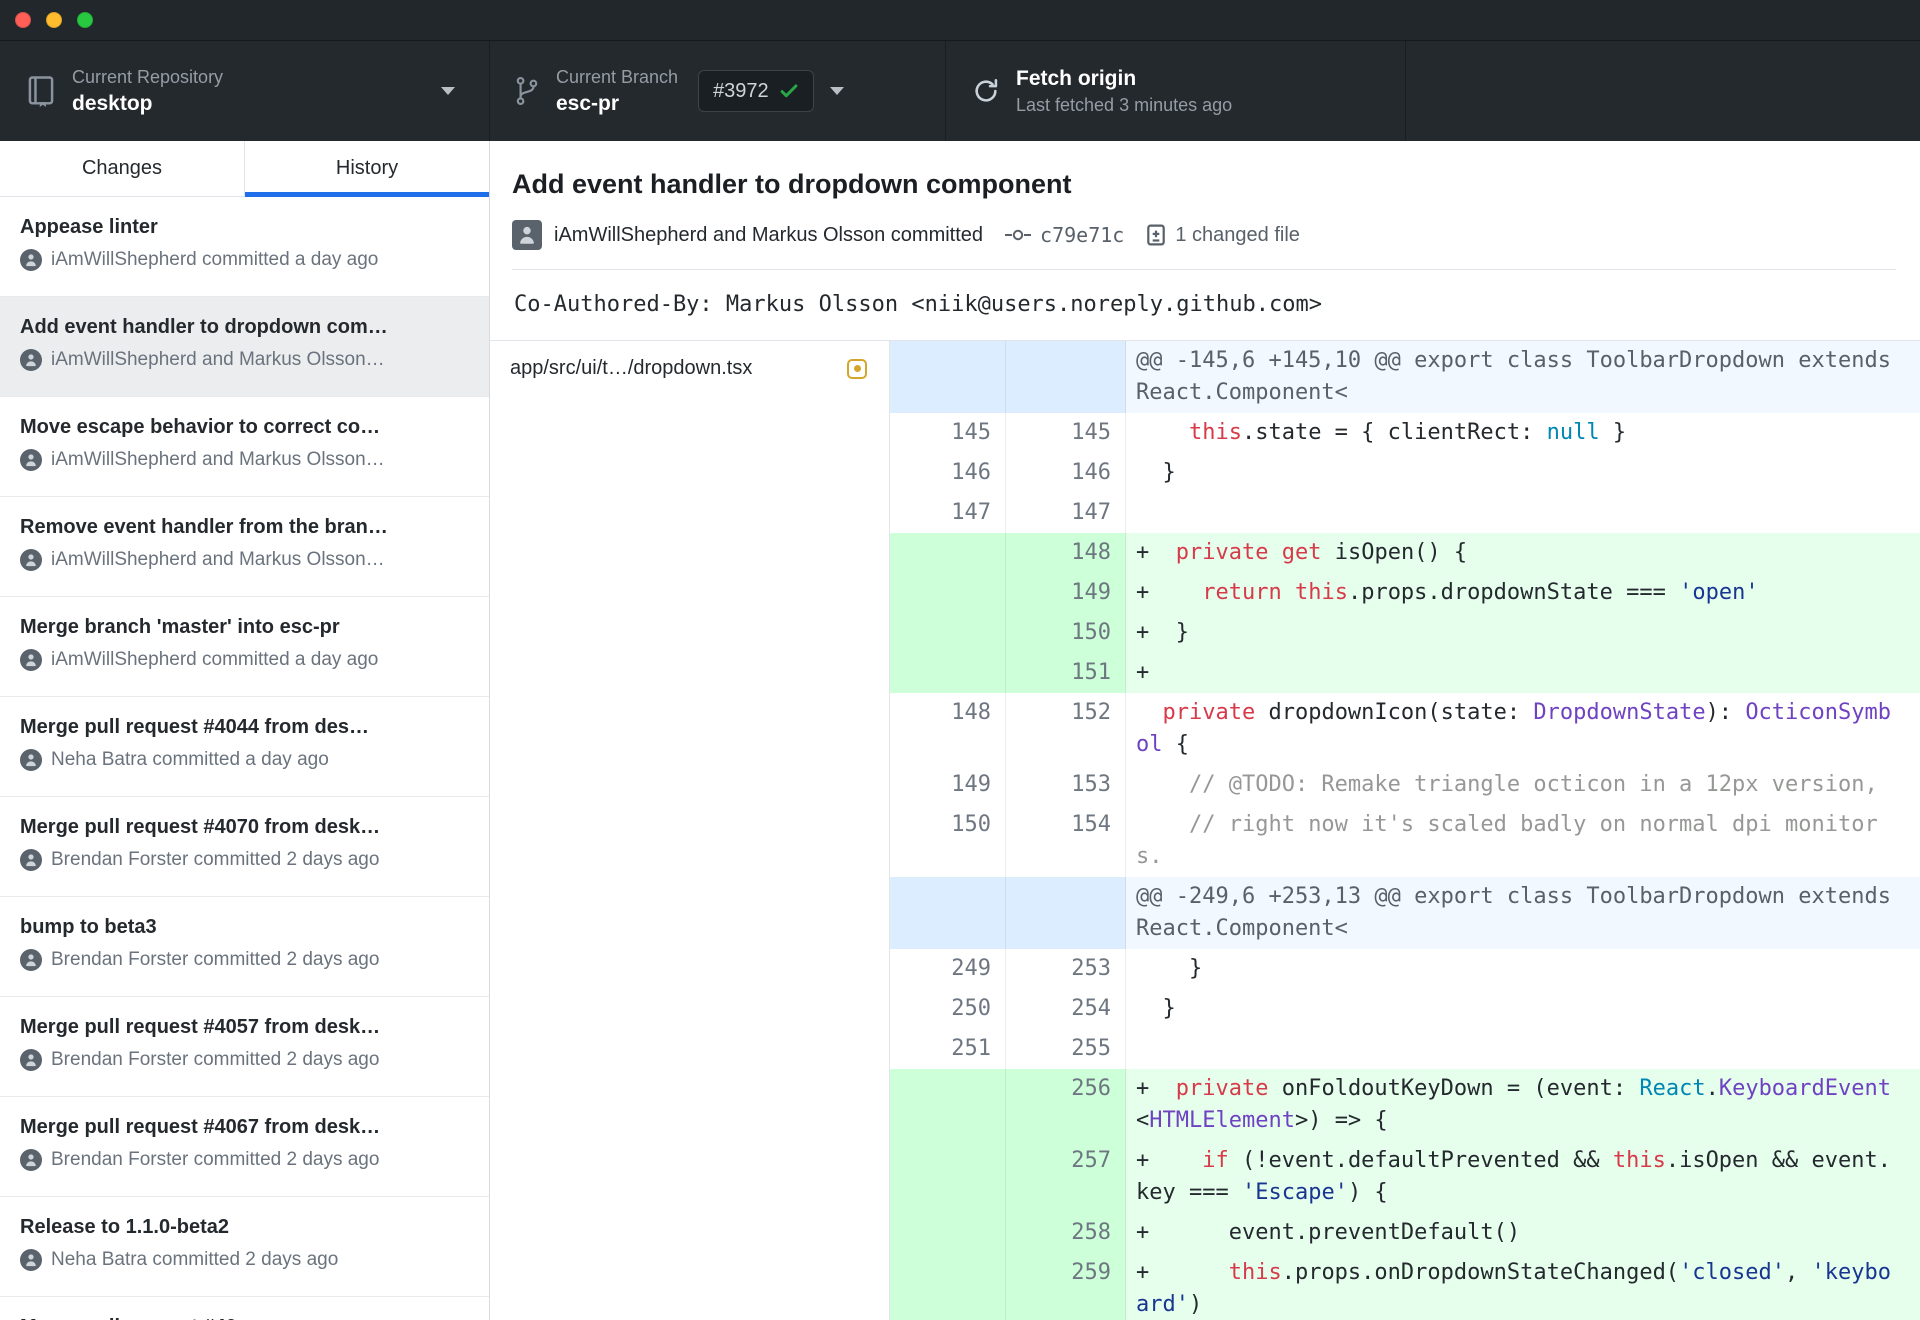 The height and width of the screenshot is (1320, 1920). What do you see at coordinates (1018, 235) in the screenshot?
I see `git-commit-icon` at bounding box center [1018, 235].